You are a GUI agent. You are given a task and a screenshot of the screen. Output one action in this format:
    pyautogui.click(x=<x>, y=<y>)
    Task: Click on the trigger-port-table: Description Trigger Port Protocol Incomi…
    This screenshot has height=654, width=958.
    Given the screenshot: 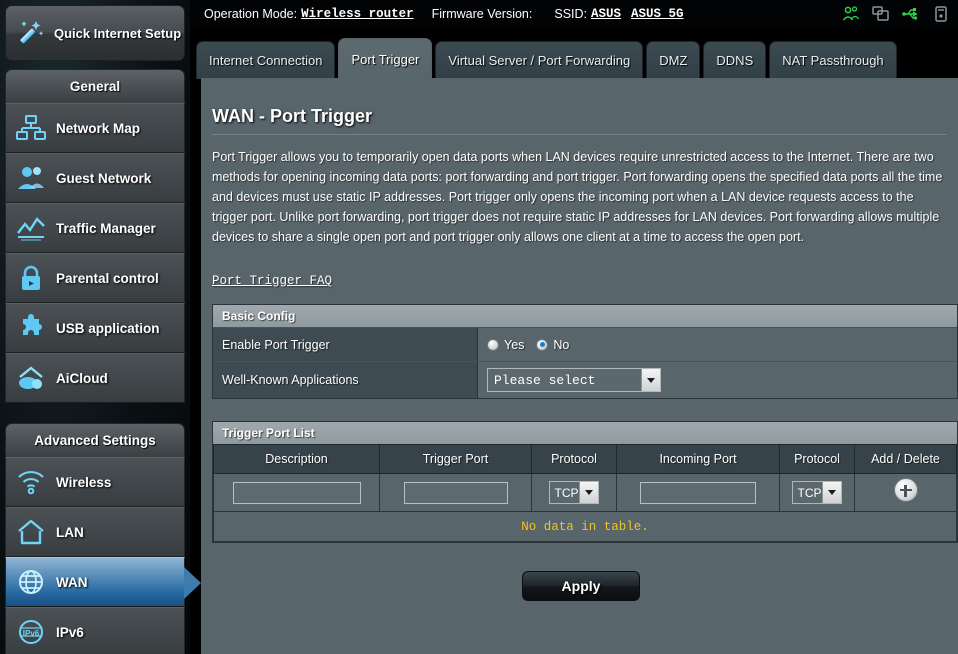 What is the action you would take?
    pyautogui.click(x=585, y=493)
    